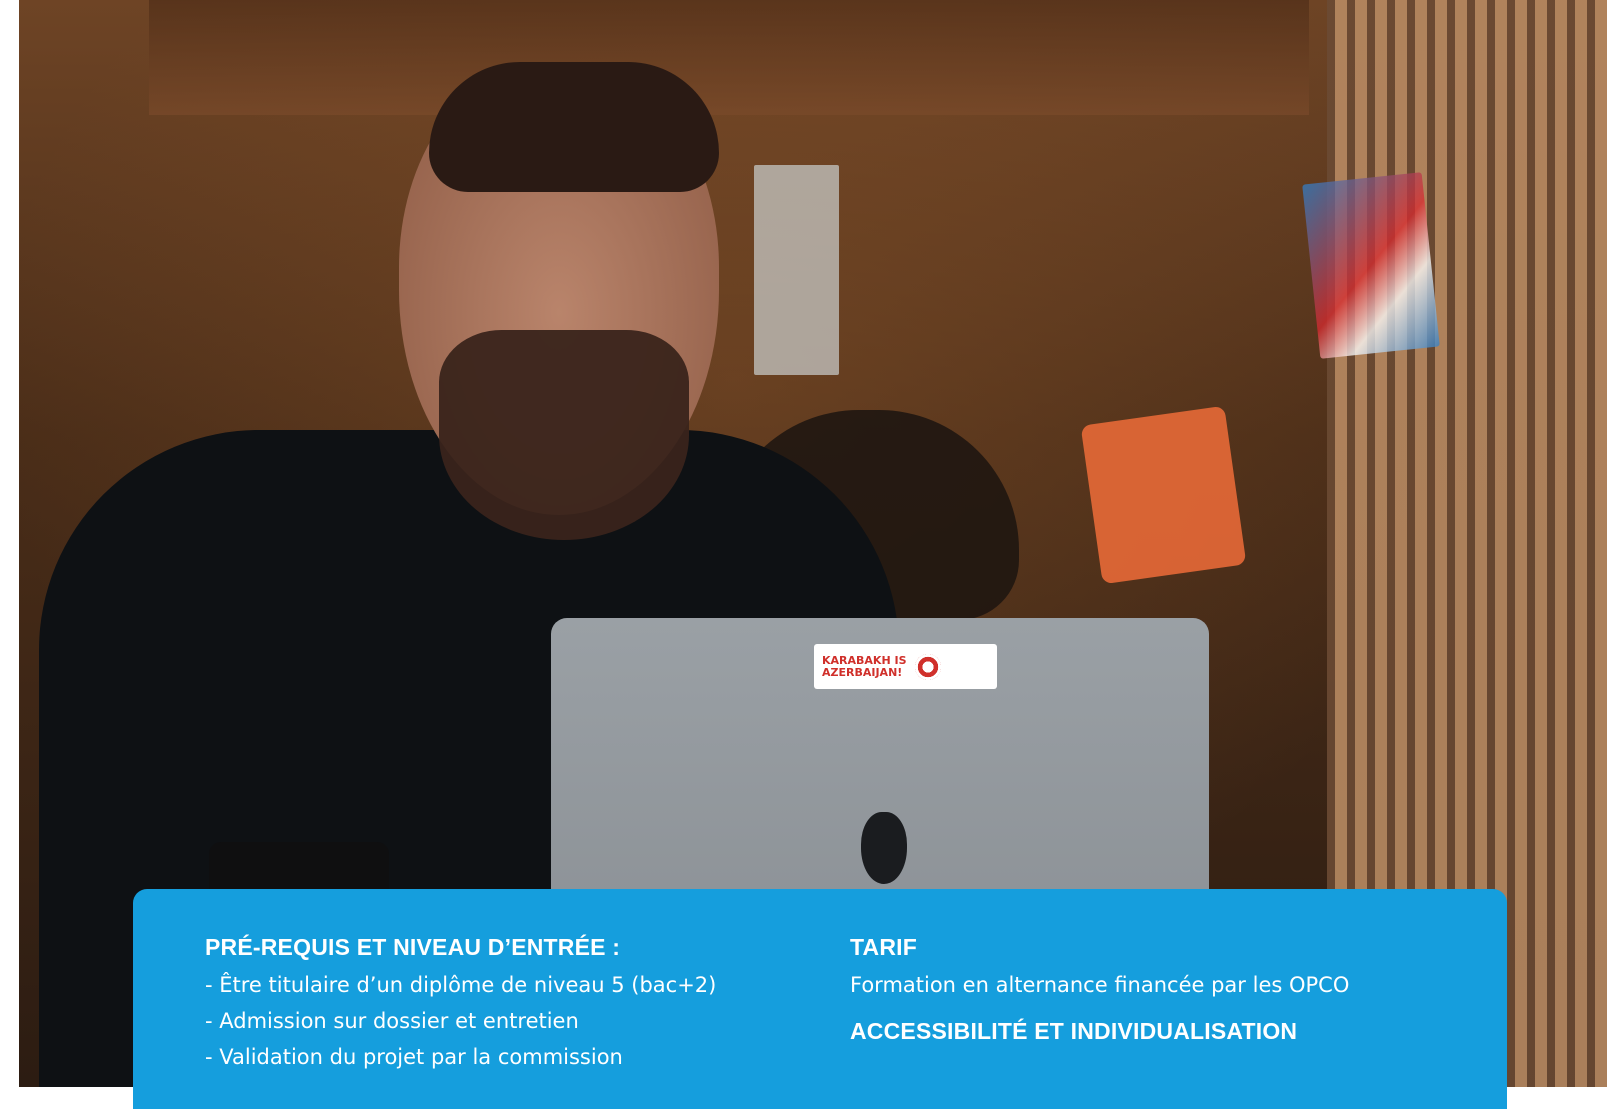 The height and width of the screenshot is (1109, 1607). I want to click on prerequisites-heading: PRÉ-REQUIS ET NIVEAU D’ENTRÉE :, so click(413, 947).